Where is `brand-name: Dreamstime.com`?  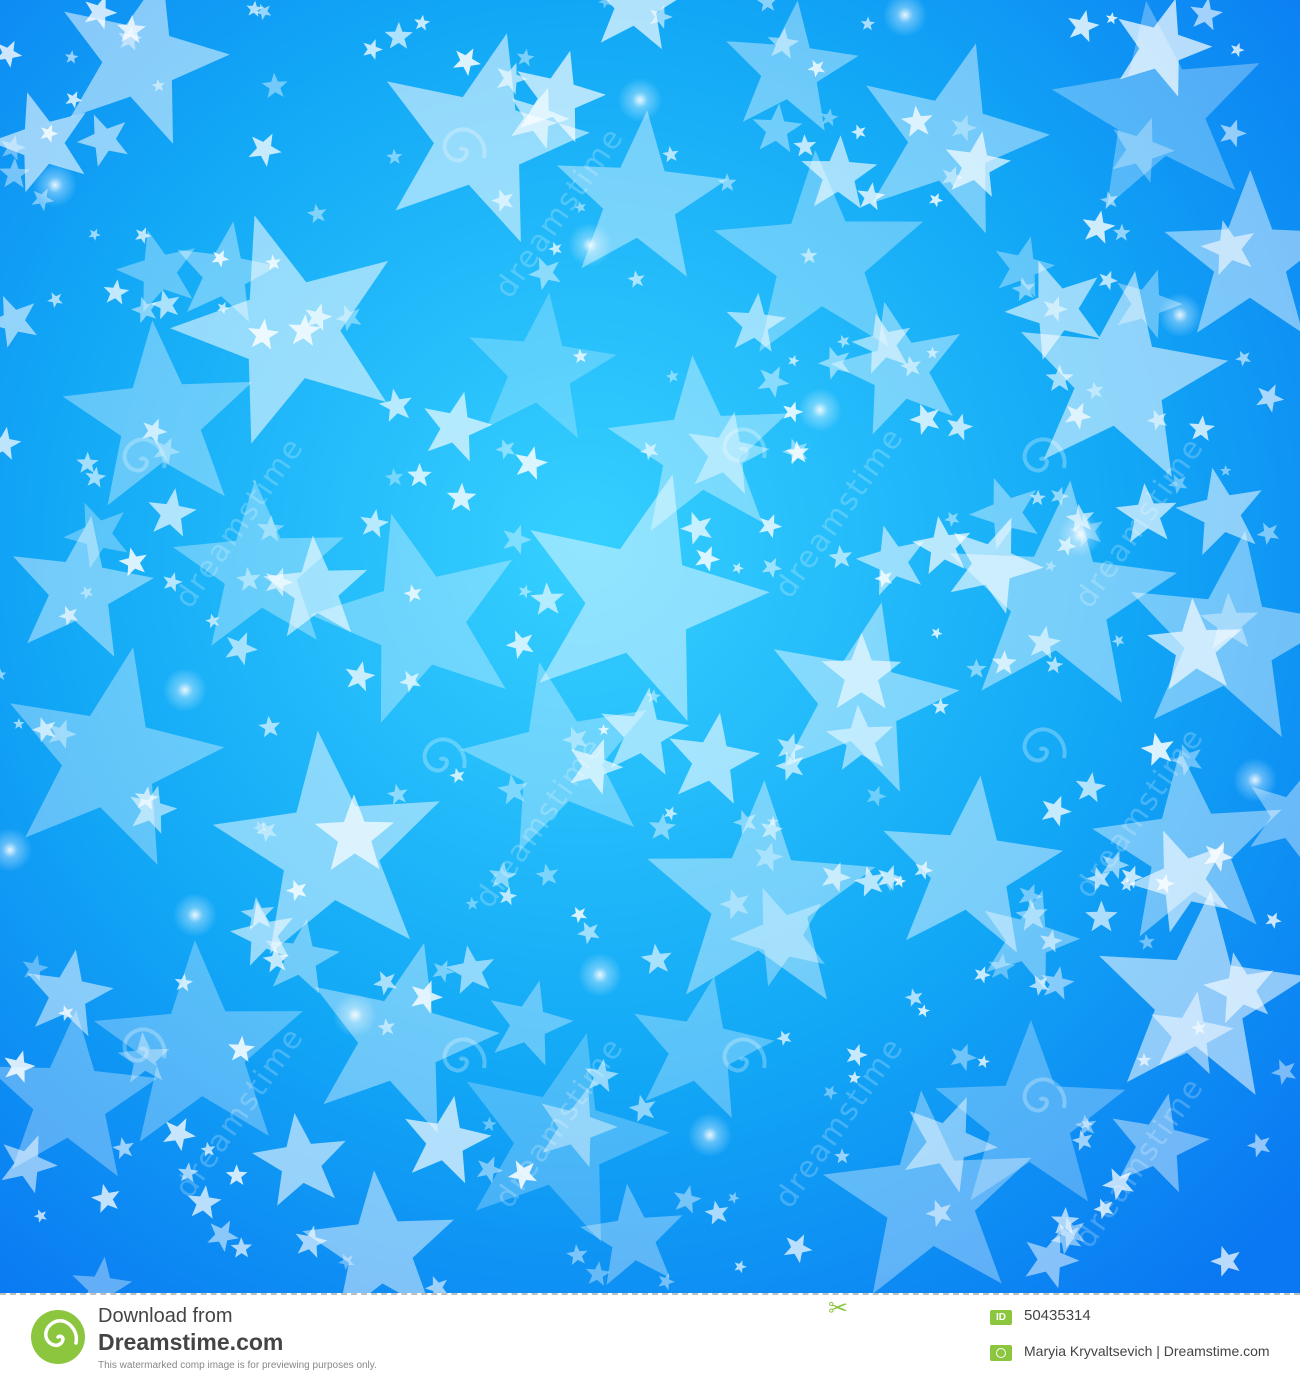
brand-name: Dreamstime.com is located at coordinates (191, 1342).